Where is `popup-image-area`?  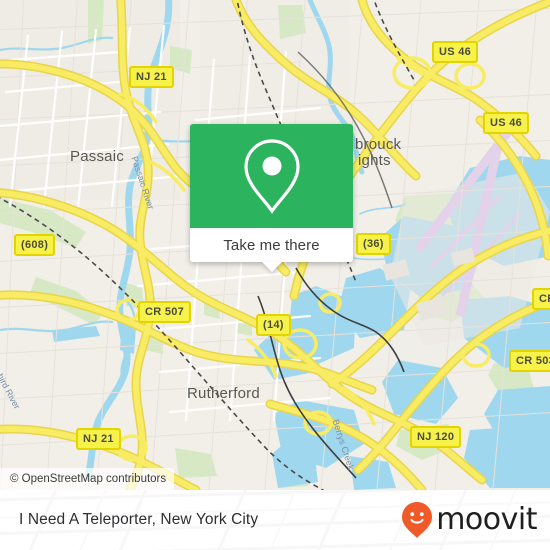 popup-image-area is located at coordinates (271, 176).